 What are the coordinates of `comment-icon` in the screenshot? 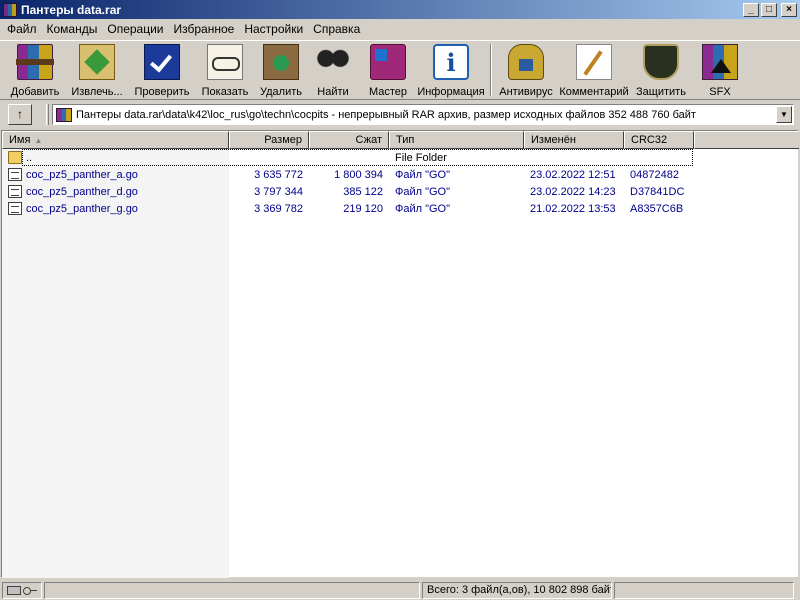 It's located at (594, 62).